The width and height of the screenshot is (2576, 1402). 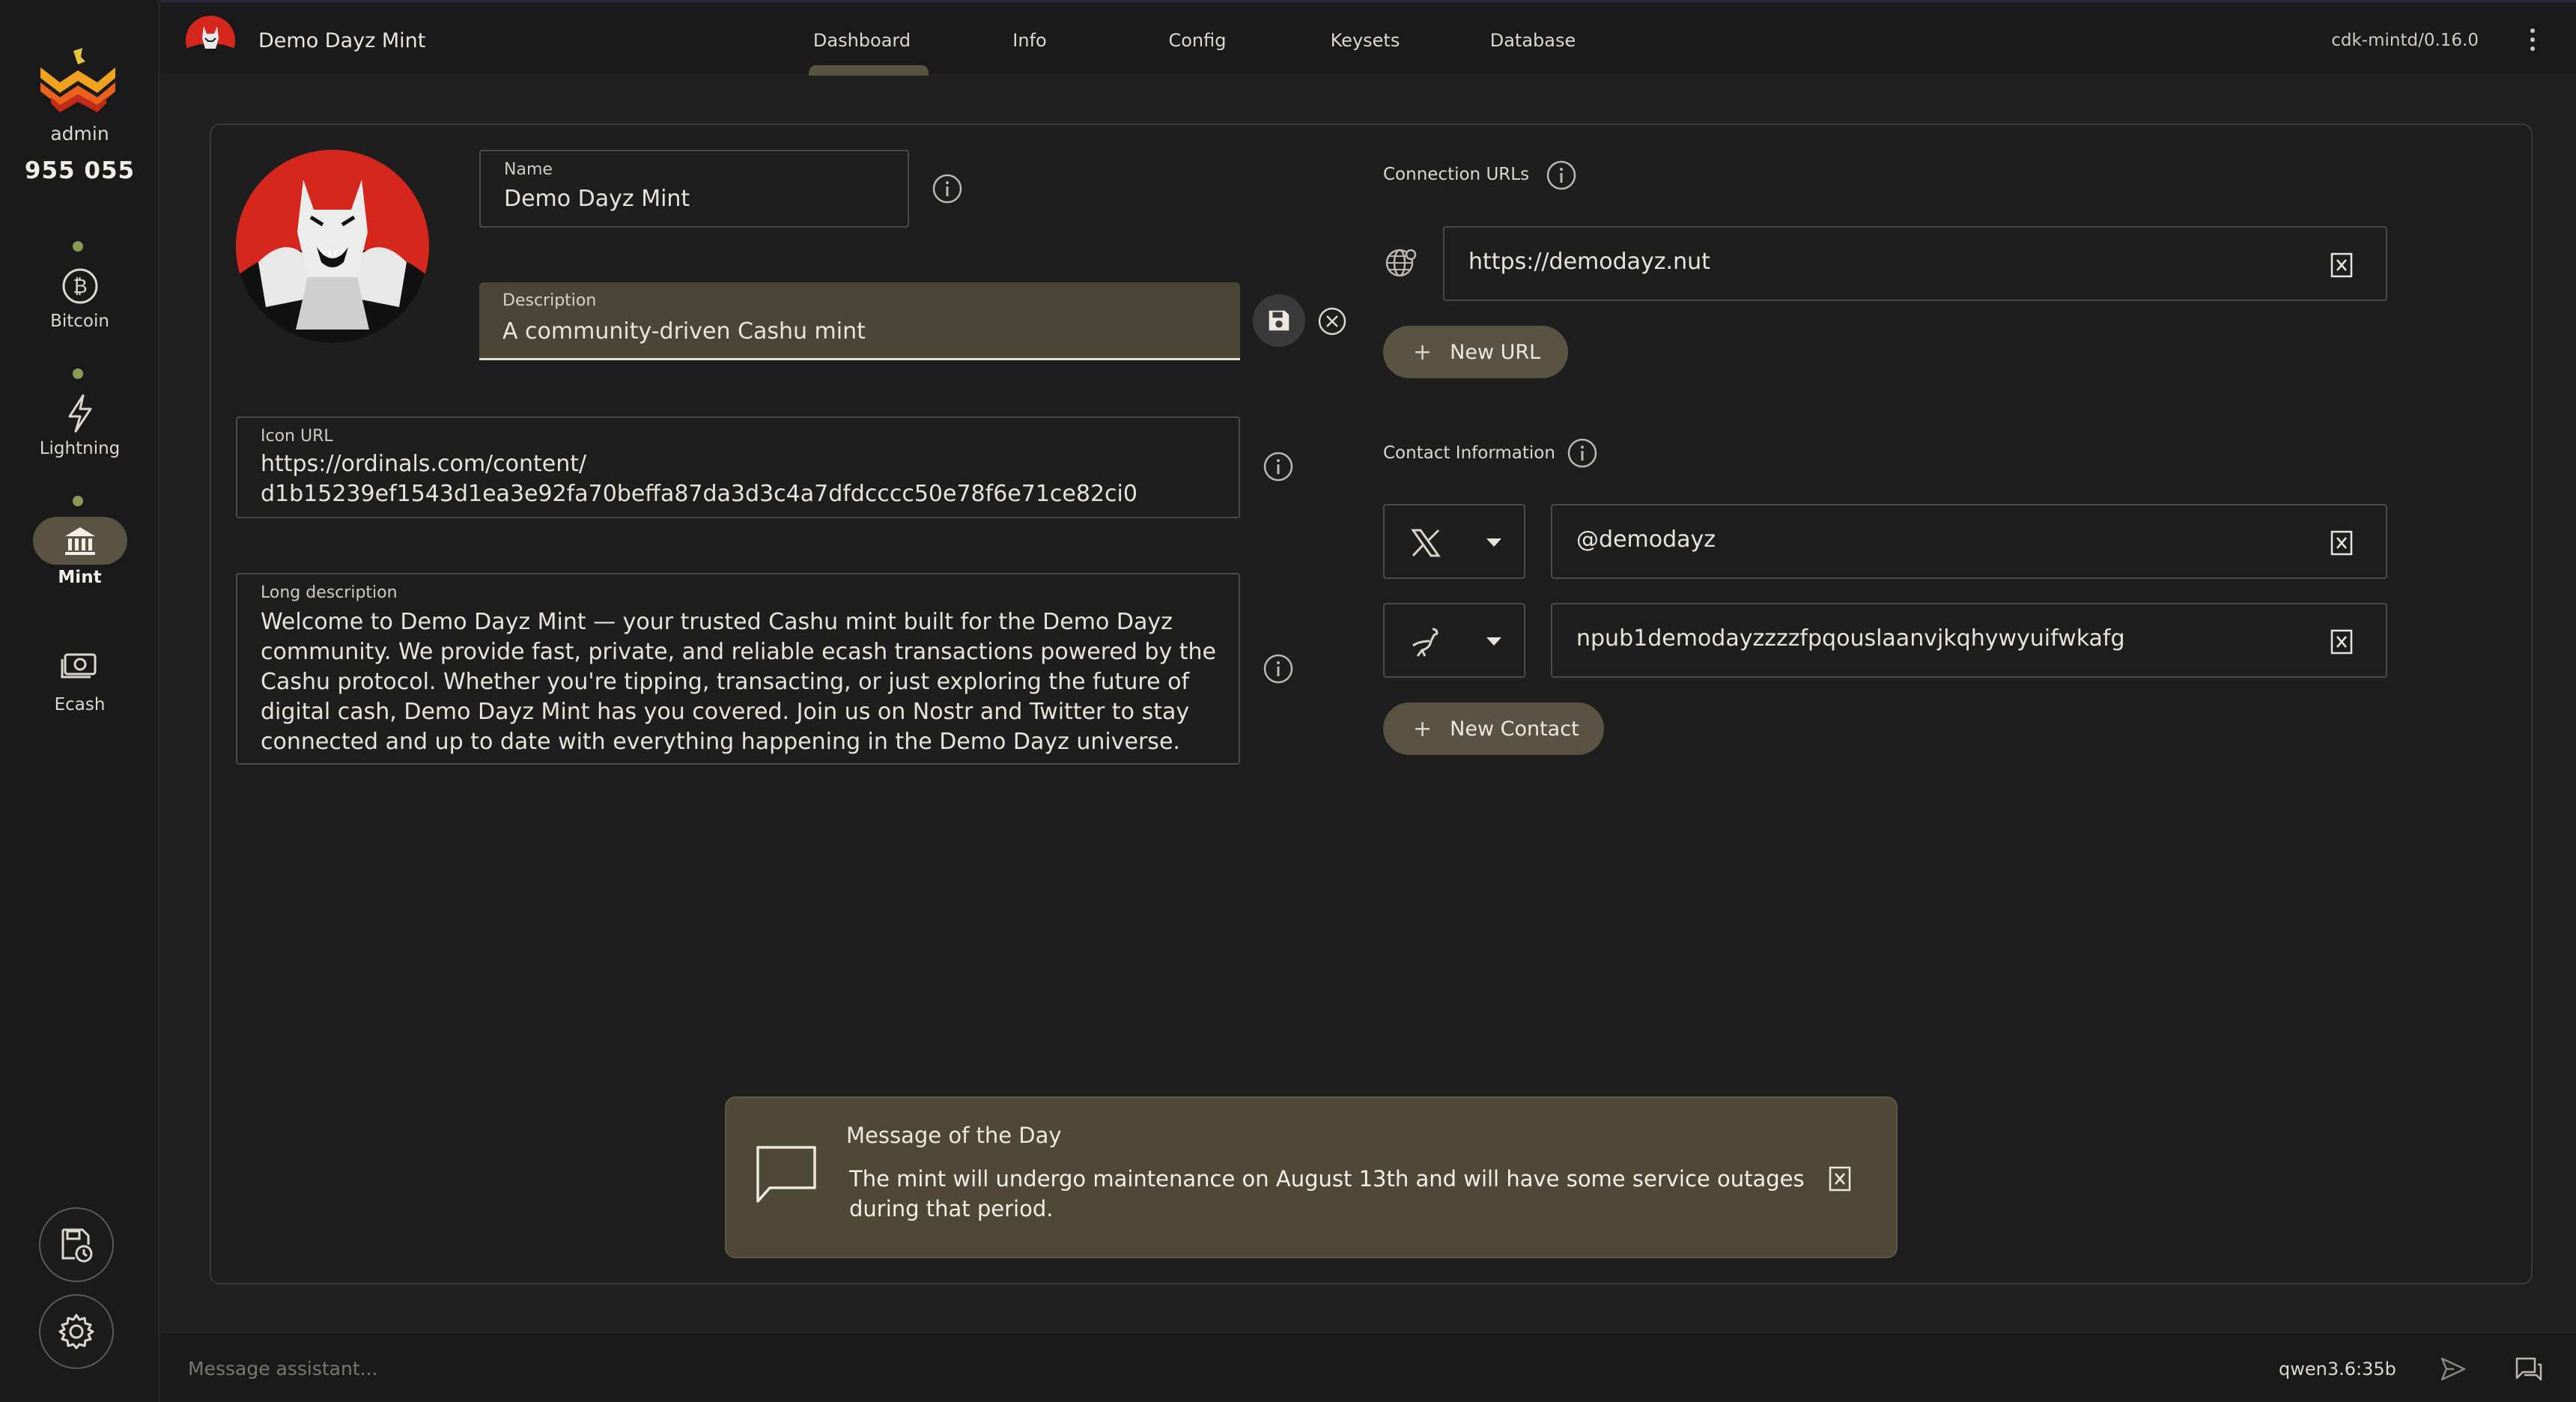 What do you see at coordinates (80, 170) in the screenshot?
I see `balance: 955 055` at bounding box center [80, 170].